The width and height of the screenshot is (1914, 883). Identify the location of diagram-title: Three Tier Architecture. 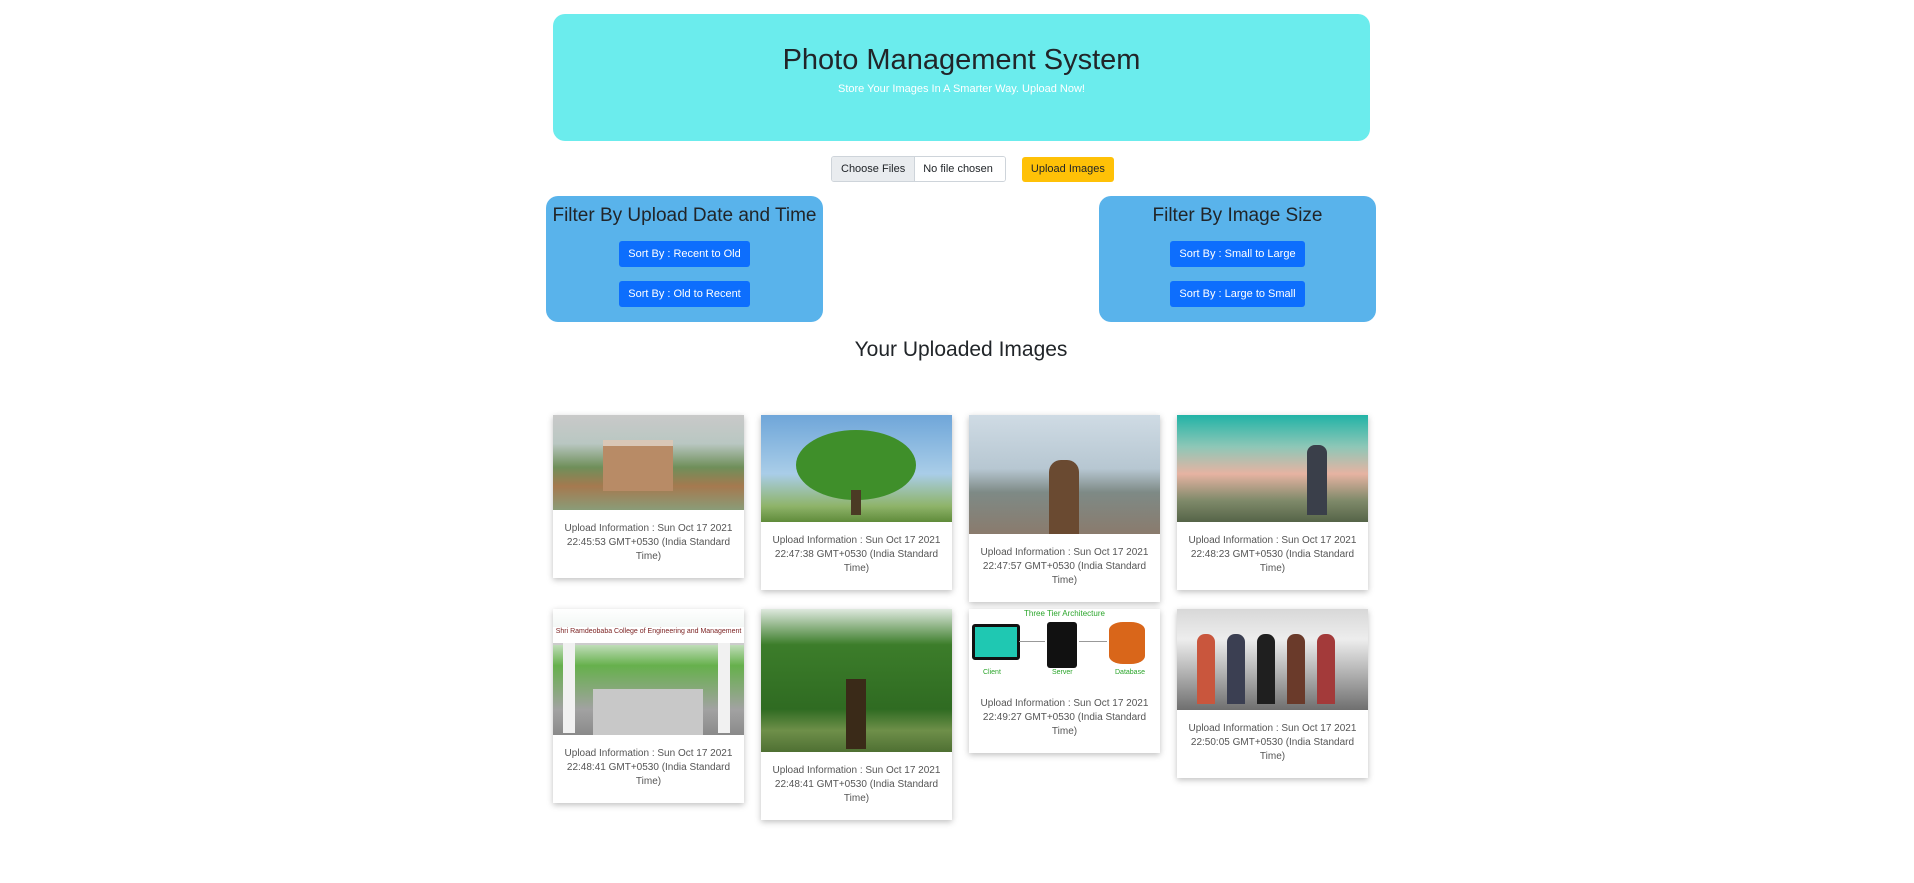
(1064, 613).